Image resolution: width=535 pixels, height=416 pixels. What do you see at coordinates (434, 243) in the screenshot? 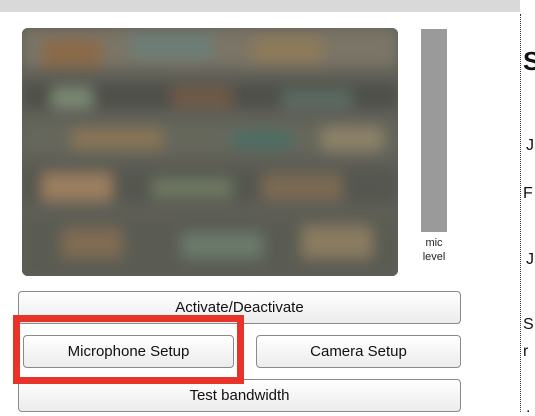
I see `mic-level-label-line1: mic` at bounding box center [434, 243].